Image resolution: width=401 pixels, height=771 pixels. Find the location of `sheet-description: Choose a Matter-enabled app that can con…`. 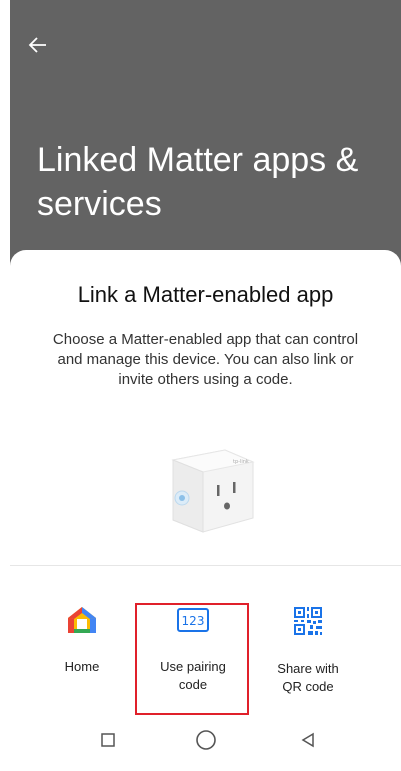

sheet-description: Choose a Matter-enabled app that can con… is located at coordinates (205, 359).